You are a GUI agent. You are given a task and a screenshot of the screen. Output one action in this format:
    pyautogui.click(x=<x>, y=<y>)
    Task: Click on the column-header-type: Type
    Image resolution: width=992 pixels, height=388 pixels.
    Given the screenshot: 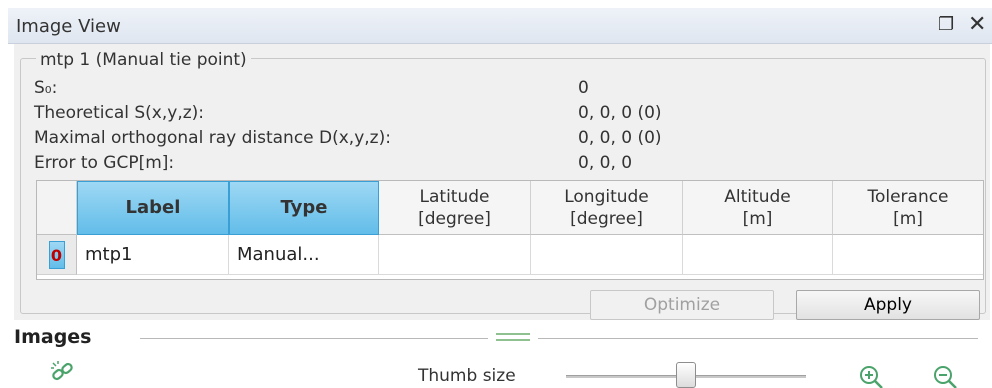 What is the action you would take?
    pyautogui.click(x=304, y=208)
    